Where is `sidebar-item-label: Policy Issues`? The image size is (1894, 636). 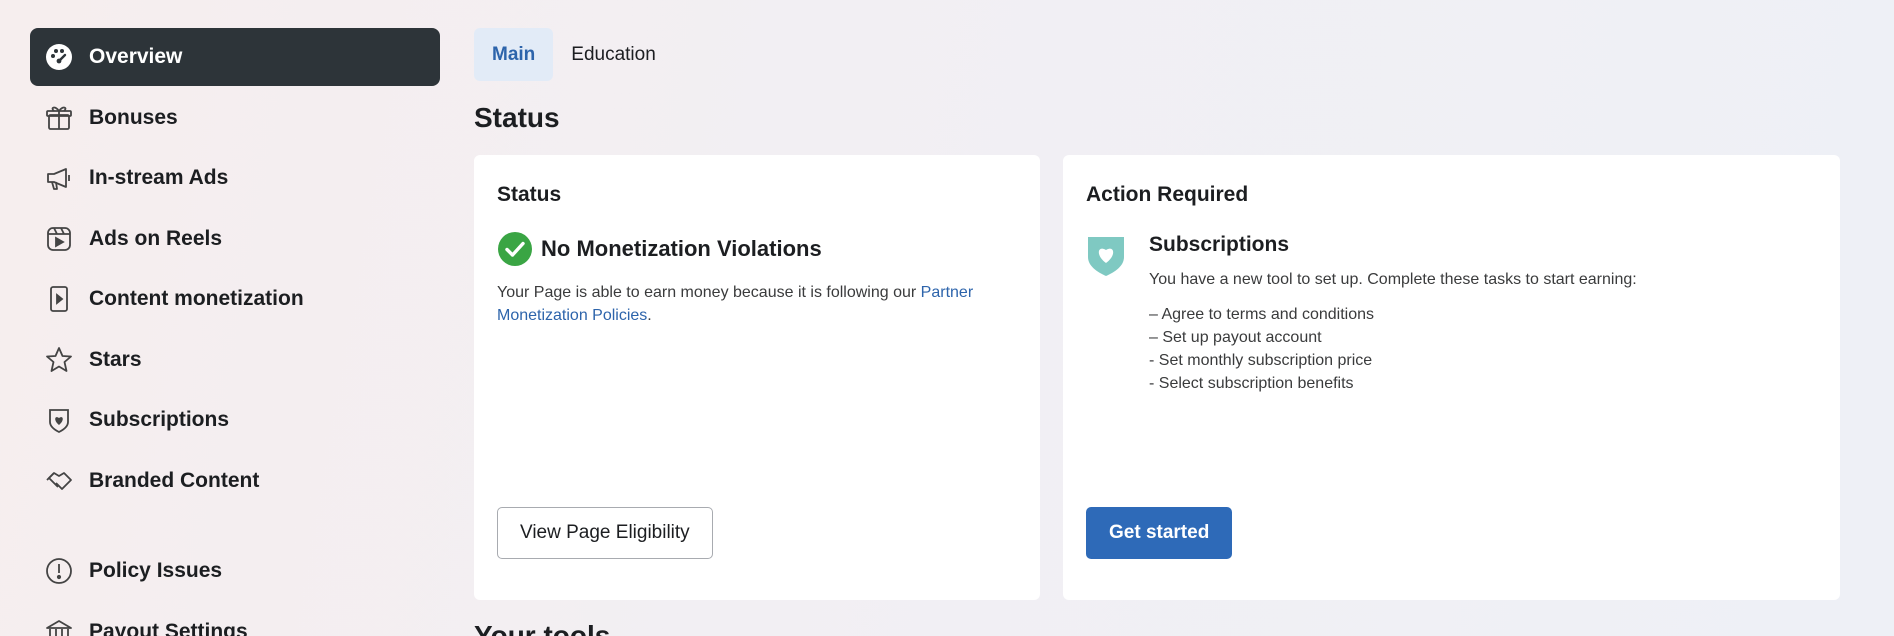
sidebar-item-label: Policy Issues is located at coordinates (156, 570).